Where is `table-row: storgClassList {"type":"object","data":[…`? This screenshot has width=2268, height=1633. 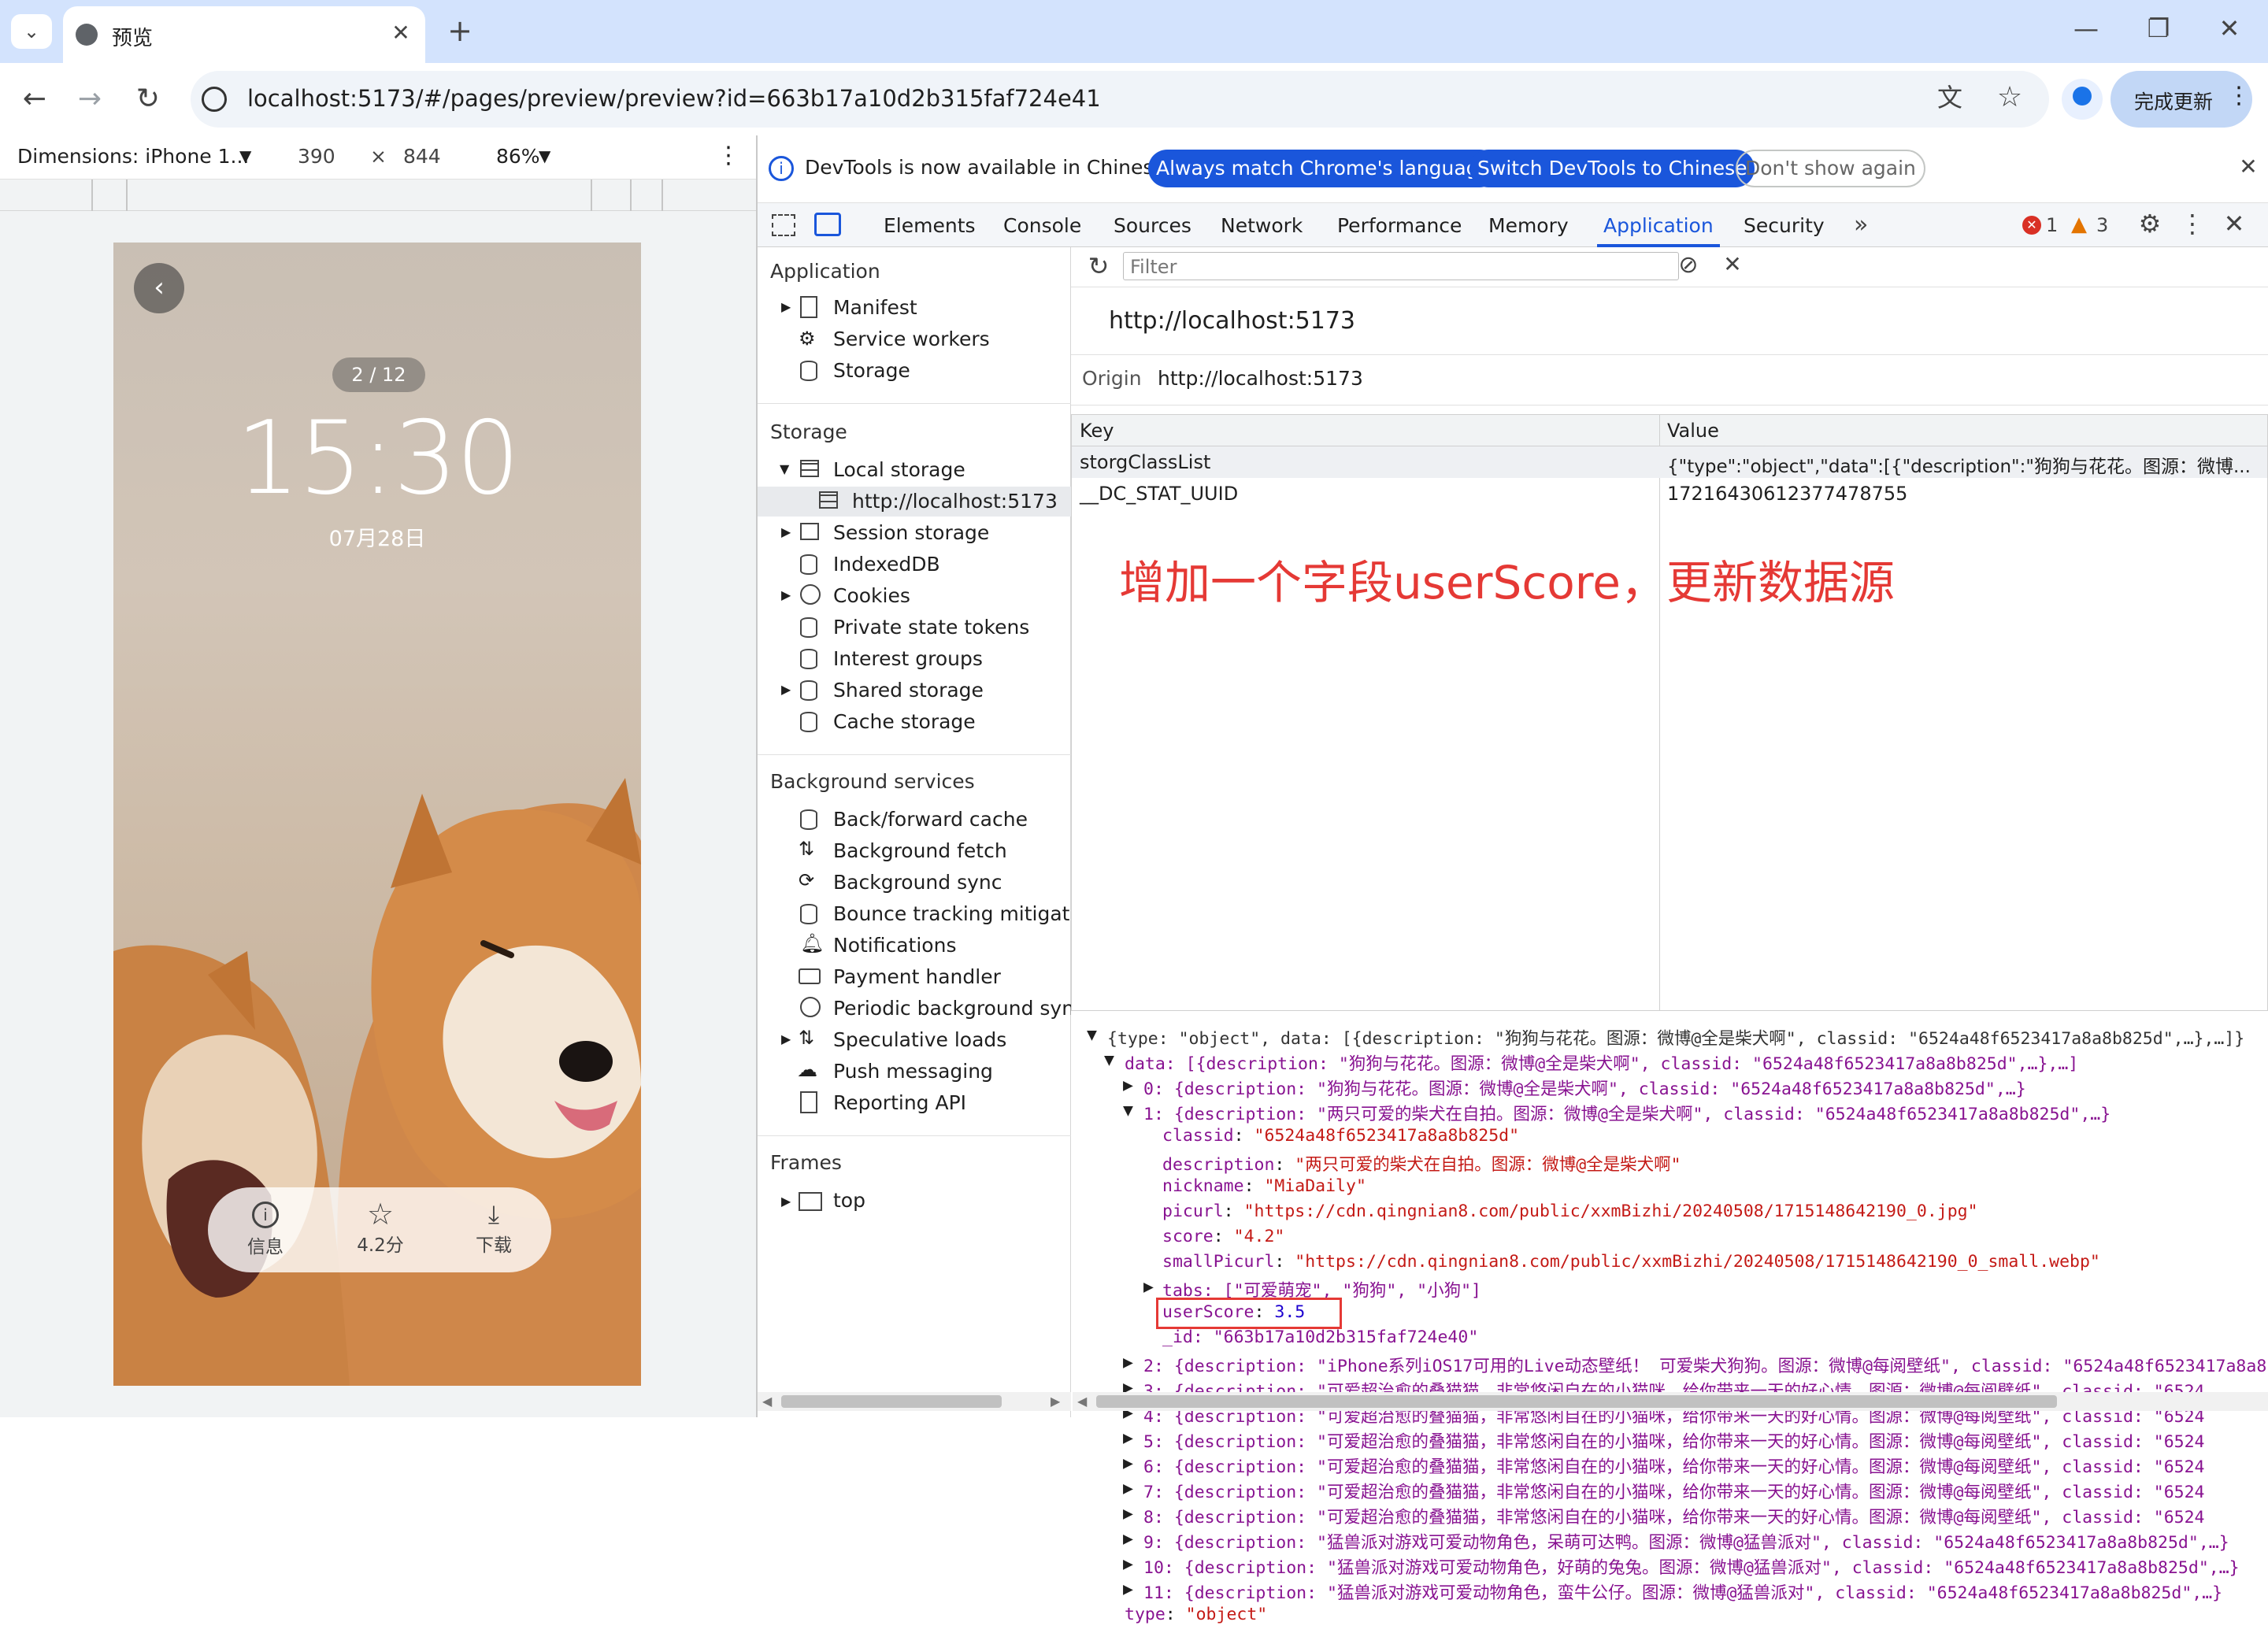 table-row: storgClassList {"type":"object","data":[… is located at coordinates (1669, 462).